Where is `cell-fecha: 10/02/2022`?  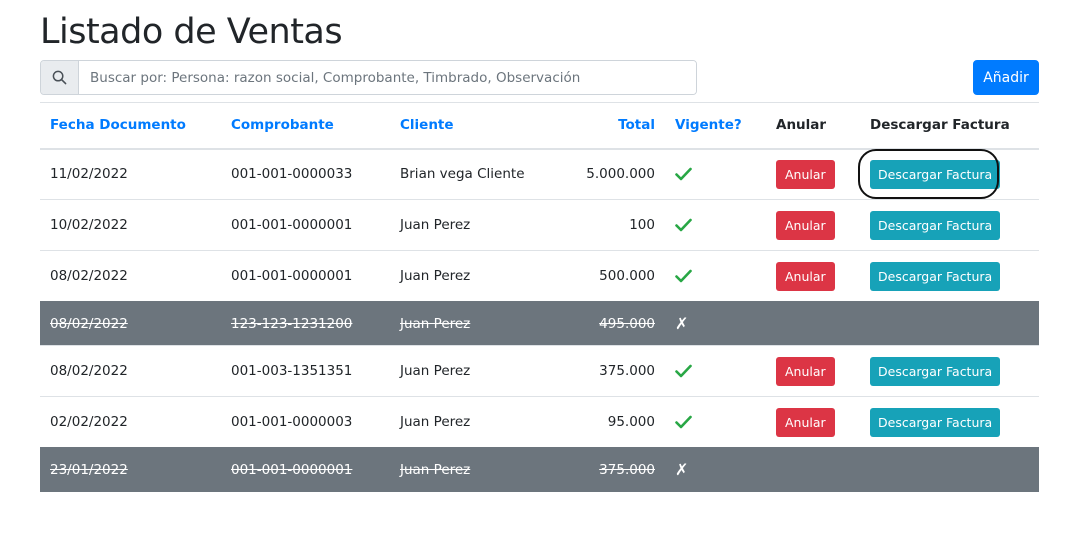
cell-fecha: 10/02/2022 is located at coordinates (130, 225).